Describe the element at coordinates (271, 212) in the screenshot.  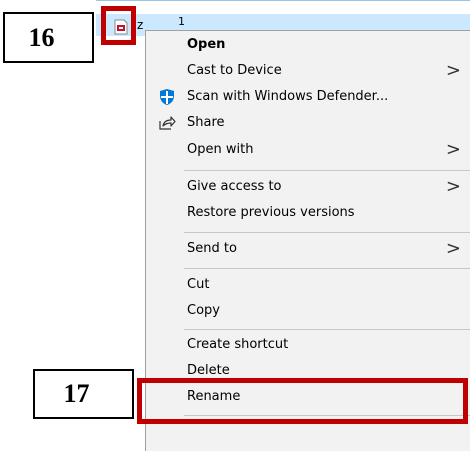
I see `menu-item-label: Restore previous versions` at that location.